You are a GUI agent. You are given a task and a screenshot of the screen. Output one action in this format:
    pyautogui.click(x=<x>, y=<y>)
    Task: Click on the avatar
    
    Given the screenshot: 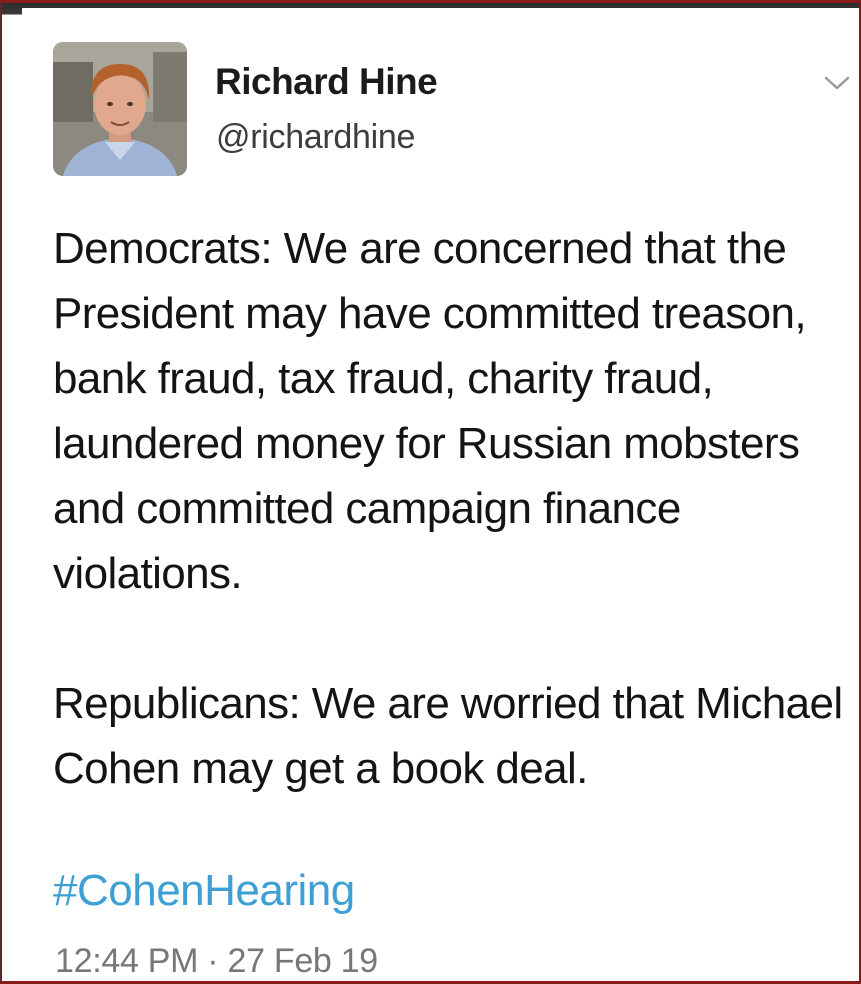 What is the action you would take?
    pyautogui.click(x=120, y=109)
    